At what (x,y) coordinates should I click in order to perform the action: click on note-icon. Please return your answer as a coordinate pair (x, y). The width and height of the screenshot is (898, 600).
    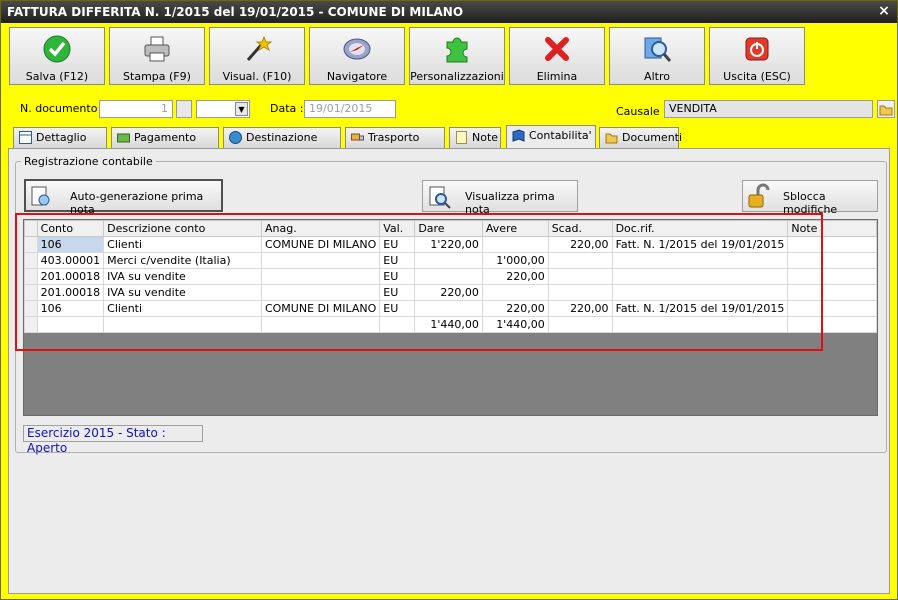
    Looking at the image, I should click on (461, 137).